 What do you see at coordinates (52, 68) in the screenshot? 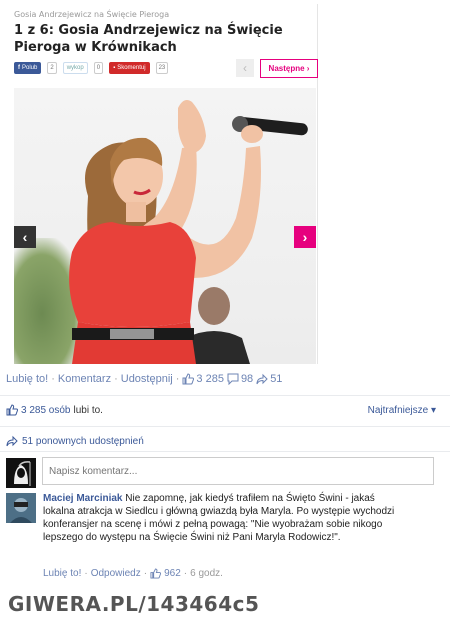
I see `facebook-like-count: 2` at bounding box center [52, 68].